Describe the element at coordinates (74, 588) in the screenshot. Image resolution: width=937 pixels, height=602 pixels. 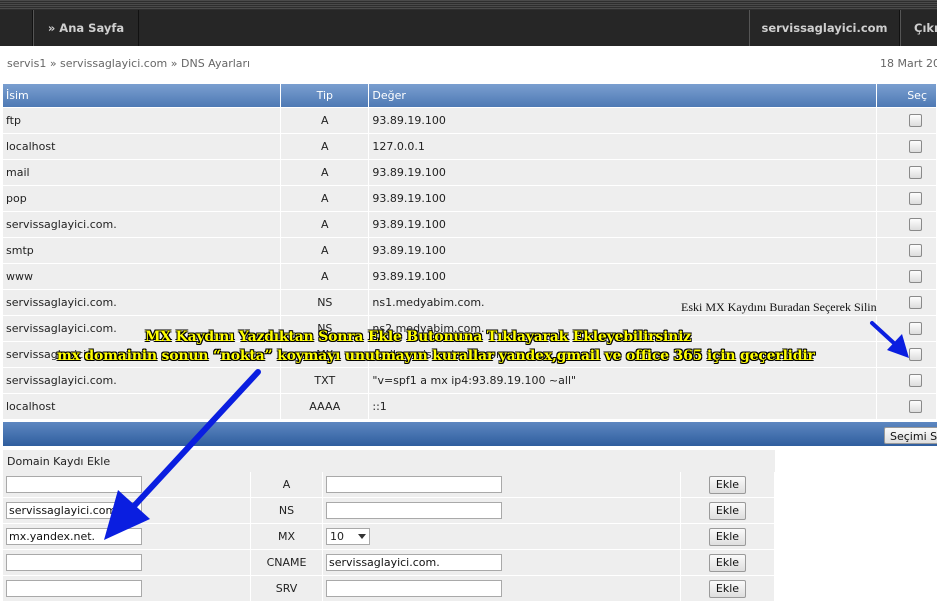
I see `srv-name-input` at that location.